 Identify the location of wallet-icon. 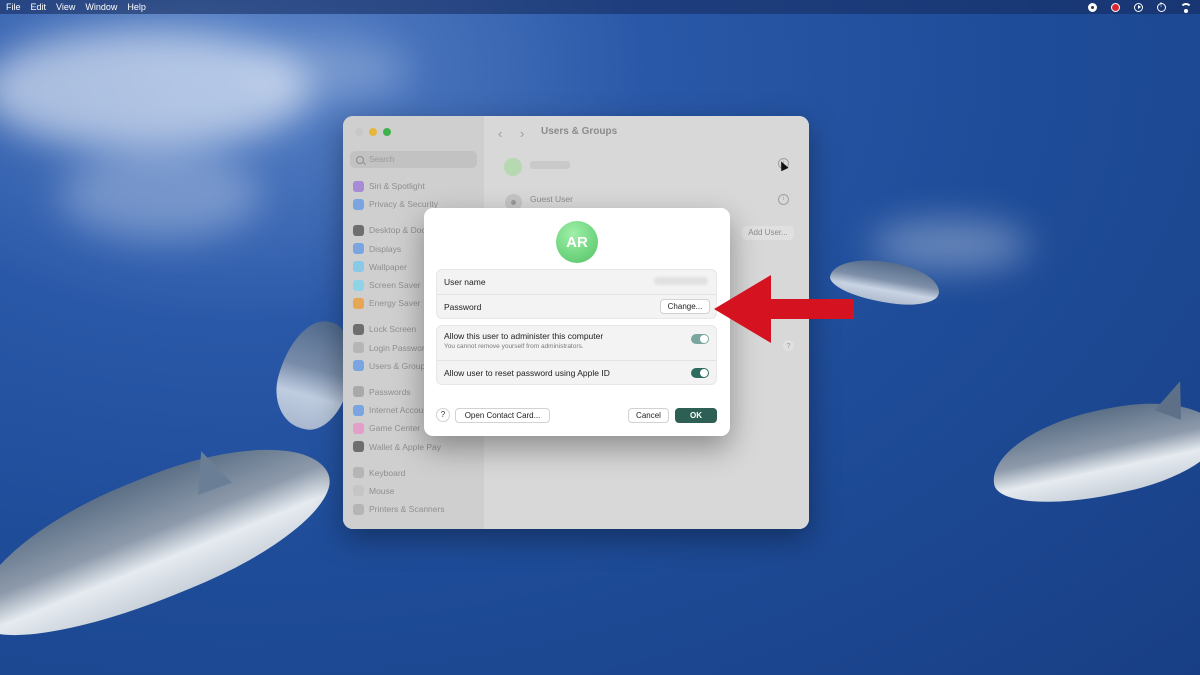
(358, 447).